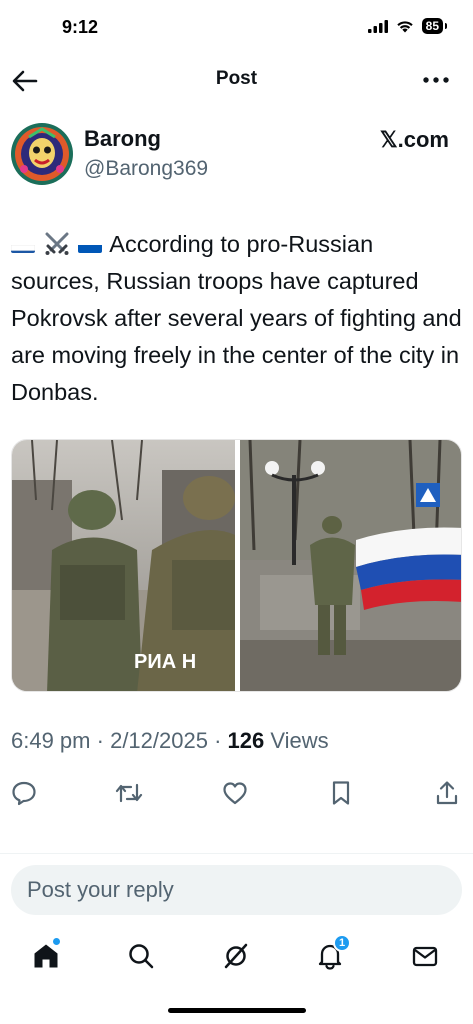 The height and width of the screenshot is (1024, 473). Describe the element at coordinates (377, 26) in the screenshot. I see `cellular-signal-icon` at that location.